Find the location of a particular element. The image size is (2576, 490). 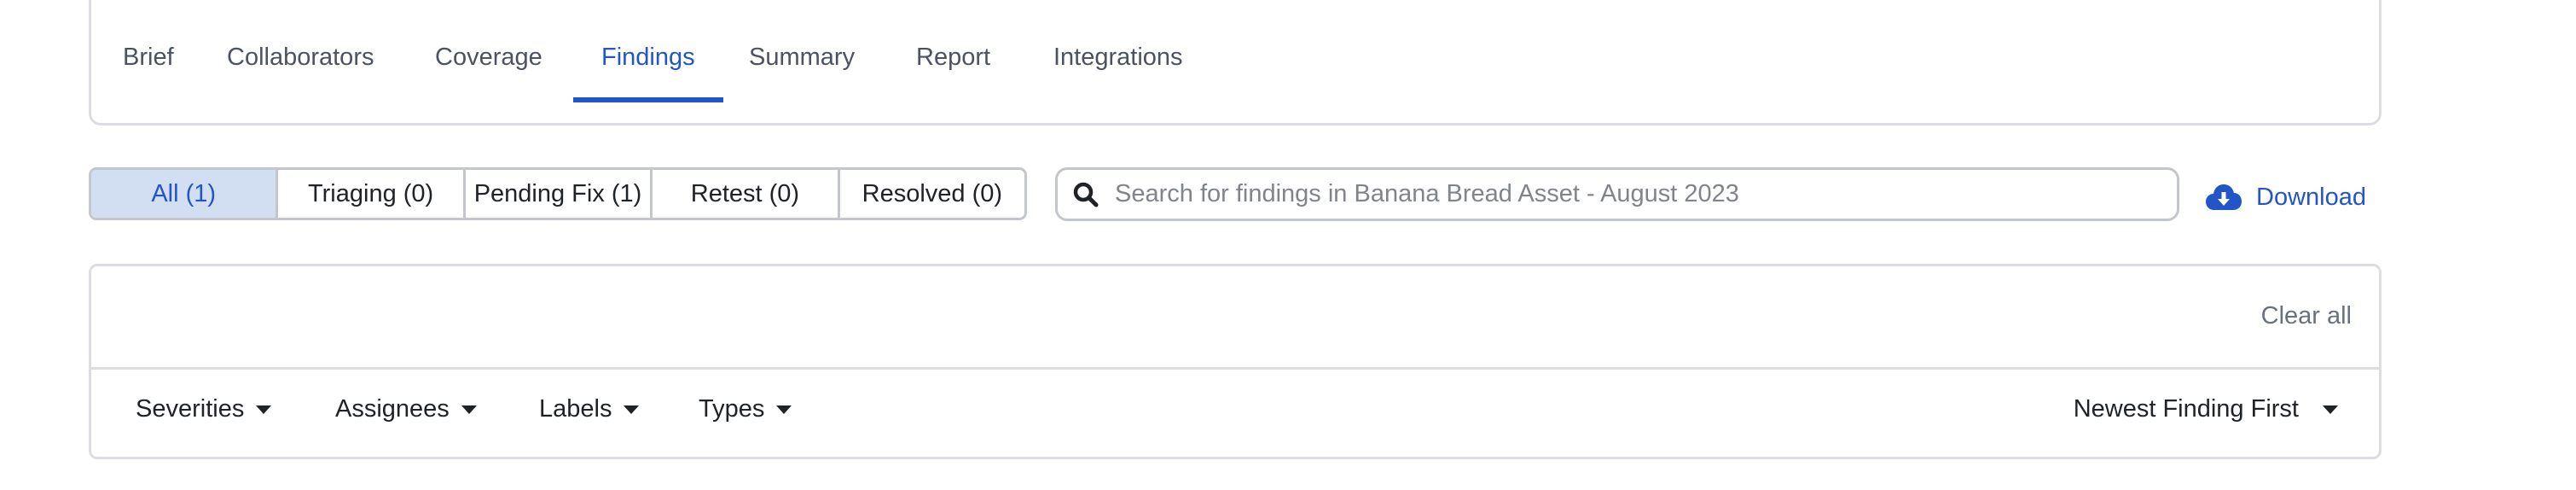

search-icon is located at coordinates (1086, 194).